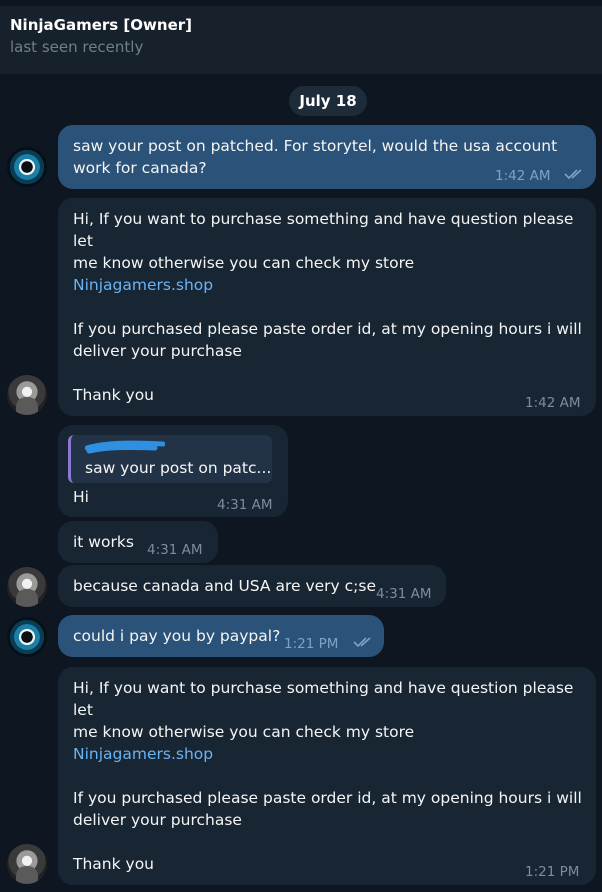  Describe the element at coordinates (301, 37) in the screenshot. I see `chat-header: NinjaGamers [Owner] last seen recently` at that location.